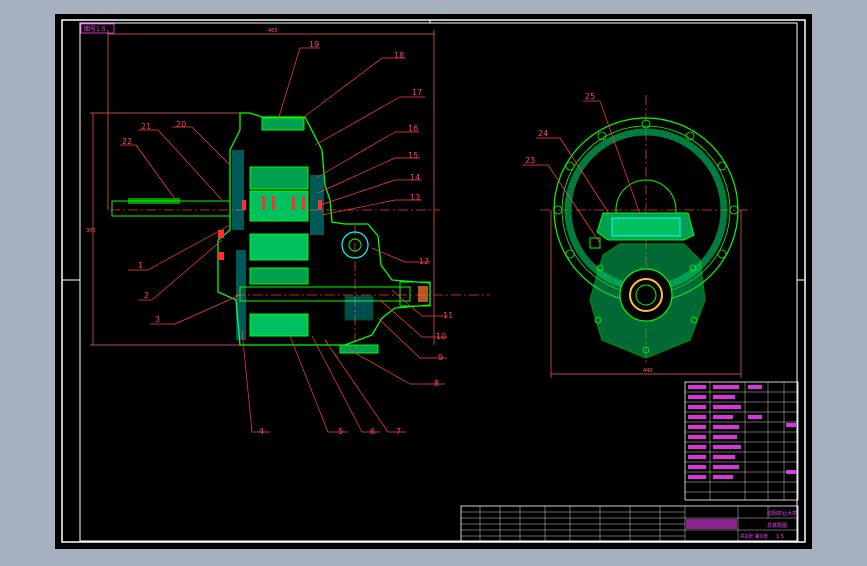 The width and height of the screenshot is (867, 566). Describe the element at coordinates (283, 124) in the screenshot. I see `top-gear` at that location.